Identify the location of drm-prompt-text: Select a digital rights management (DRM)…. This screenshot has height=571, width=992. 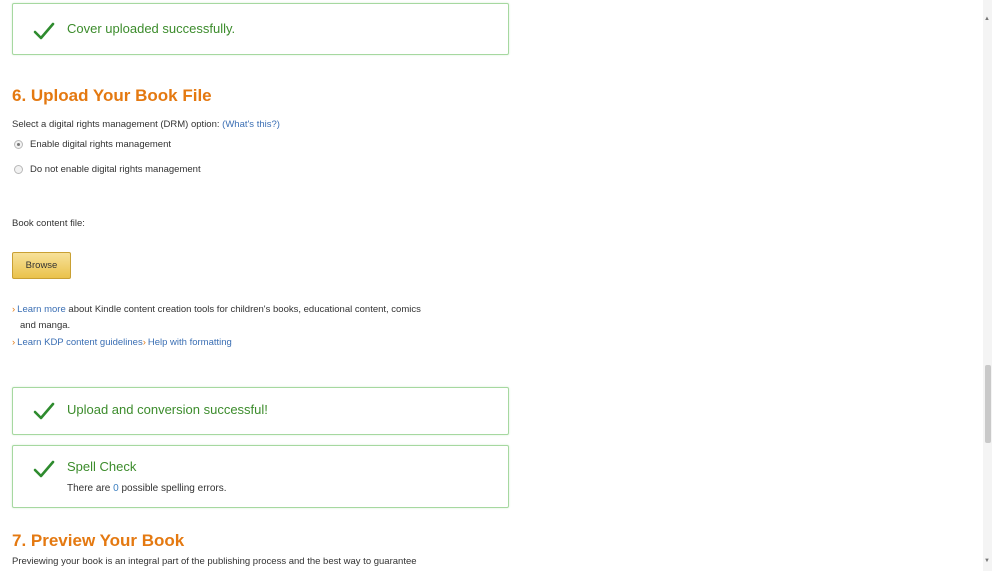
(116, 124).